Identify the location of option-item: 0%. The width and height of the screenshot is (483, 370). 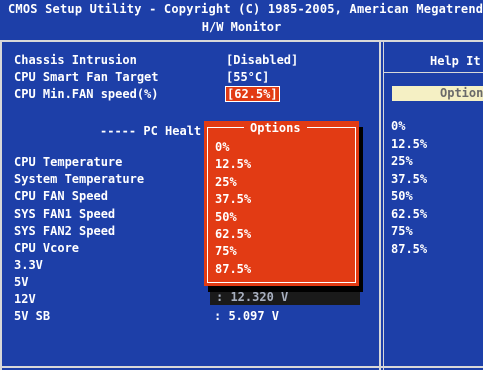
(233, 147).